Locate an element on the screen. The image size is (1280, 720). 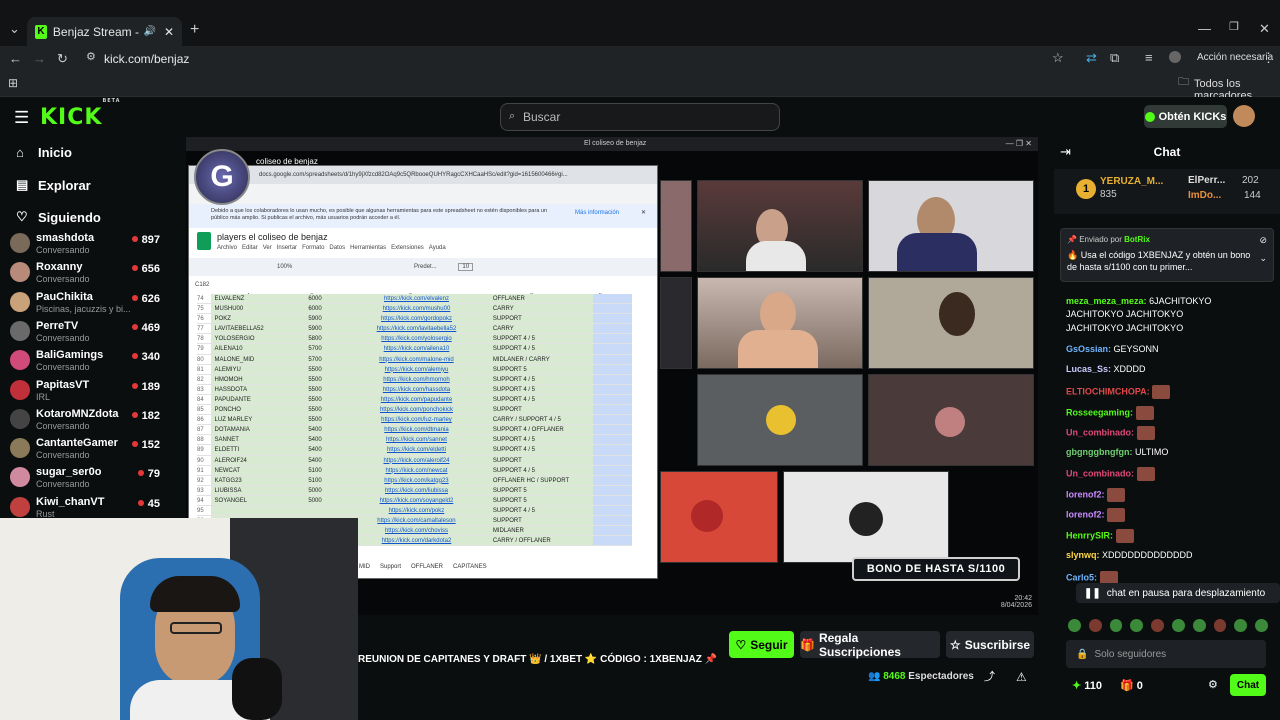
extensions-puzzle-icon: ⧉ is located at coordinates (1114, 57).